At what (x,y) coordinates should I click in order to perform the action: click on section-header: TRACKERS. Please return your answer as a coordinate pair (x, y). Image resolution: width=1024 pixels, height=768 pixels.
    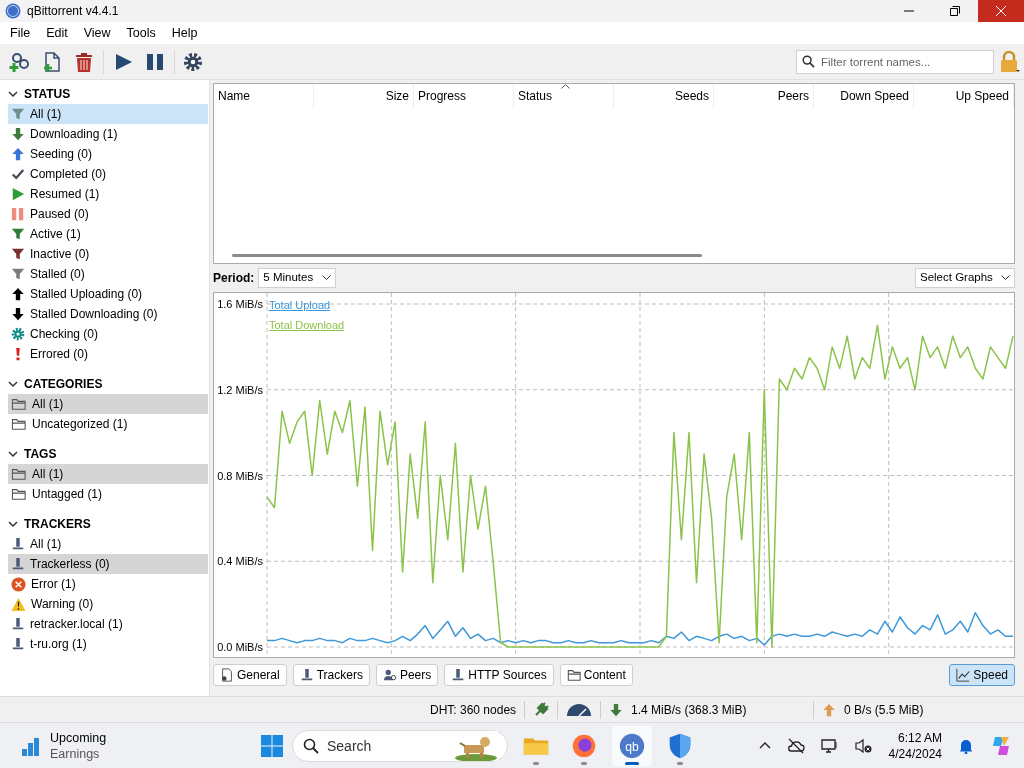
    Looking at the image, I should click on (57, 524).